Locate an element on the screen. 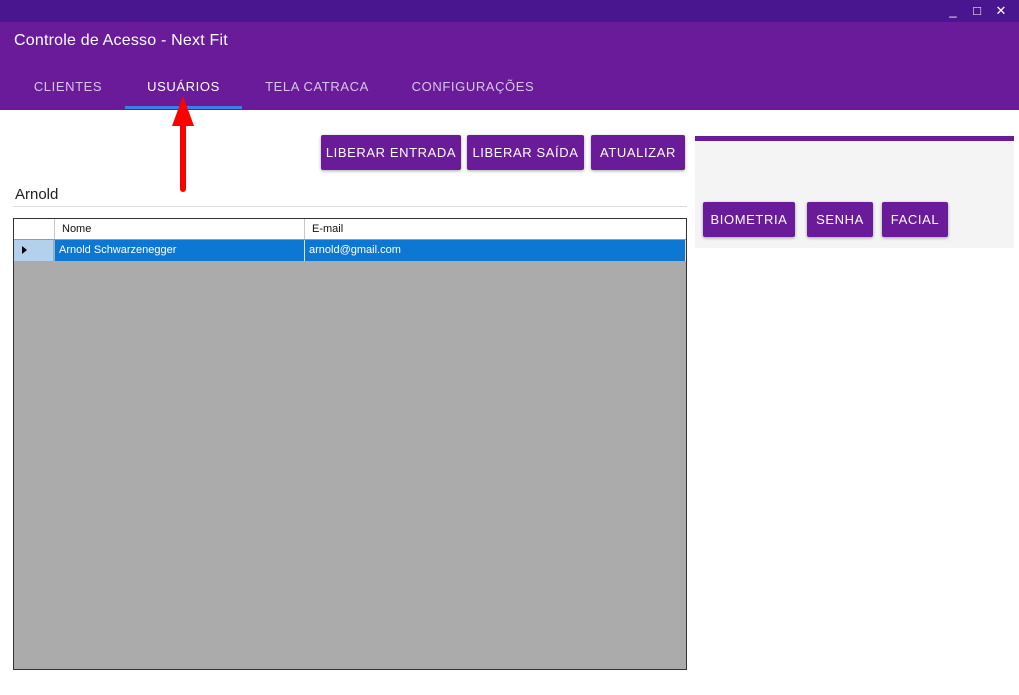 Image resolution: width=1019 pixels, height=695 pixels. facial-button: FACIAL is located at coordinates (915, 219).